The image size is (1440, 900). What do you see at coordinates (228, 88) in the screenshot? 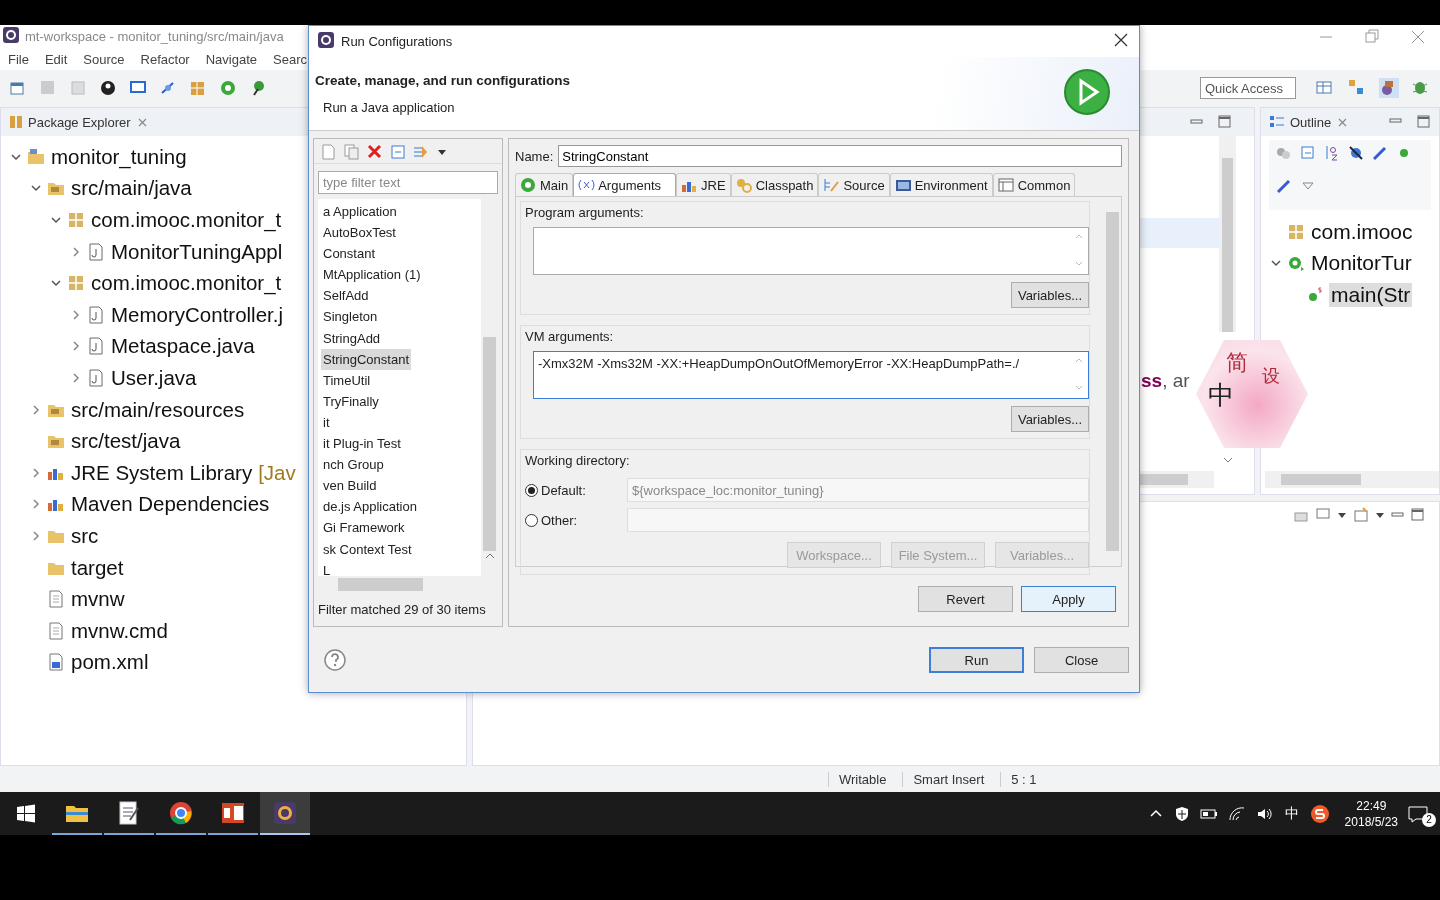
I see `run-icon` at bounding box center [228, 88].